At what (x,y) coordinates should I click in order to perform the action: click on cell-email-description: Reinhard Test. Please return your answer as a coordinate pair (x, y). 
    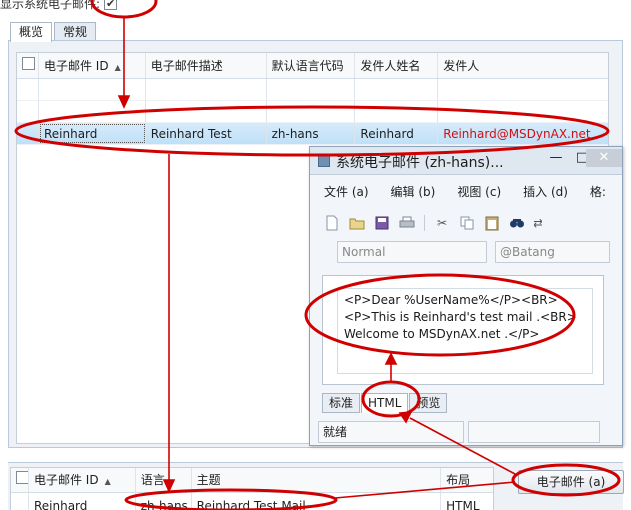
    Looking at the image, I should click on (206, 133).